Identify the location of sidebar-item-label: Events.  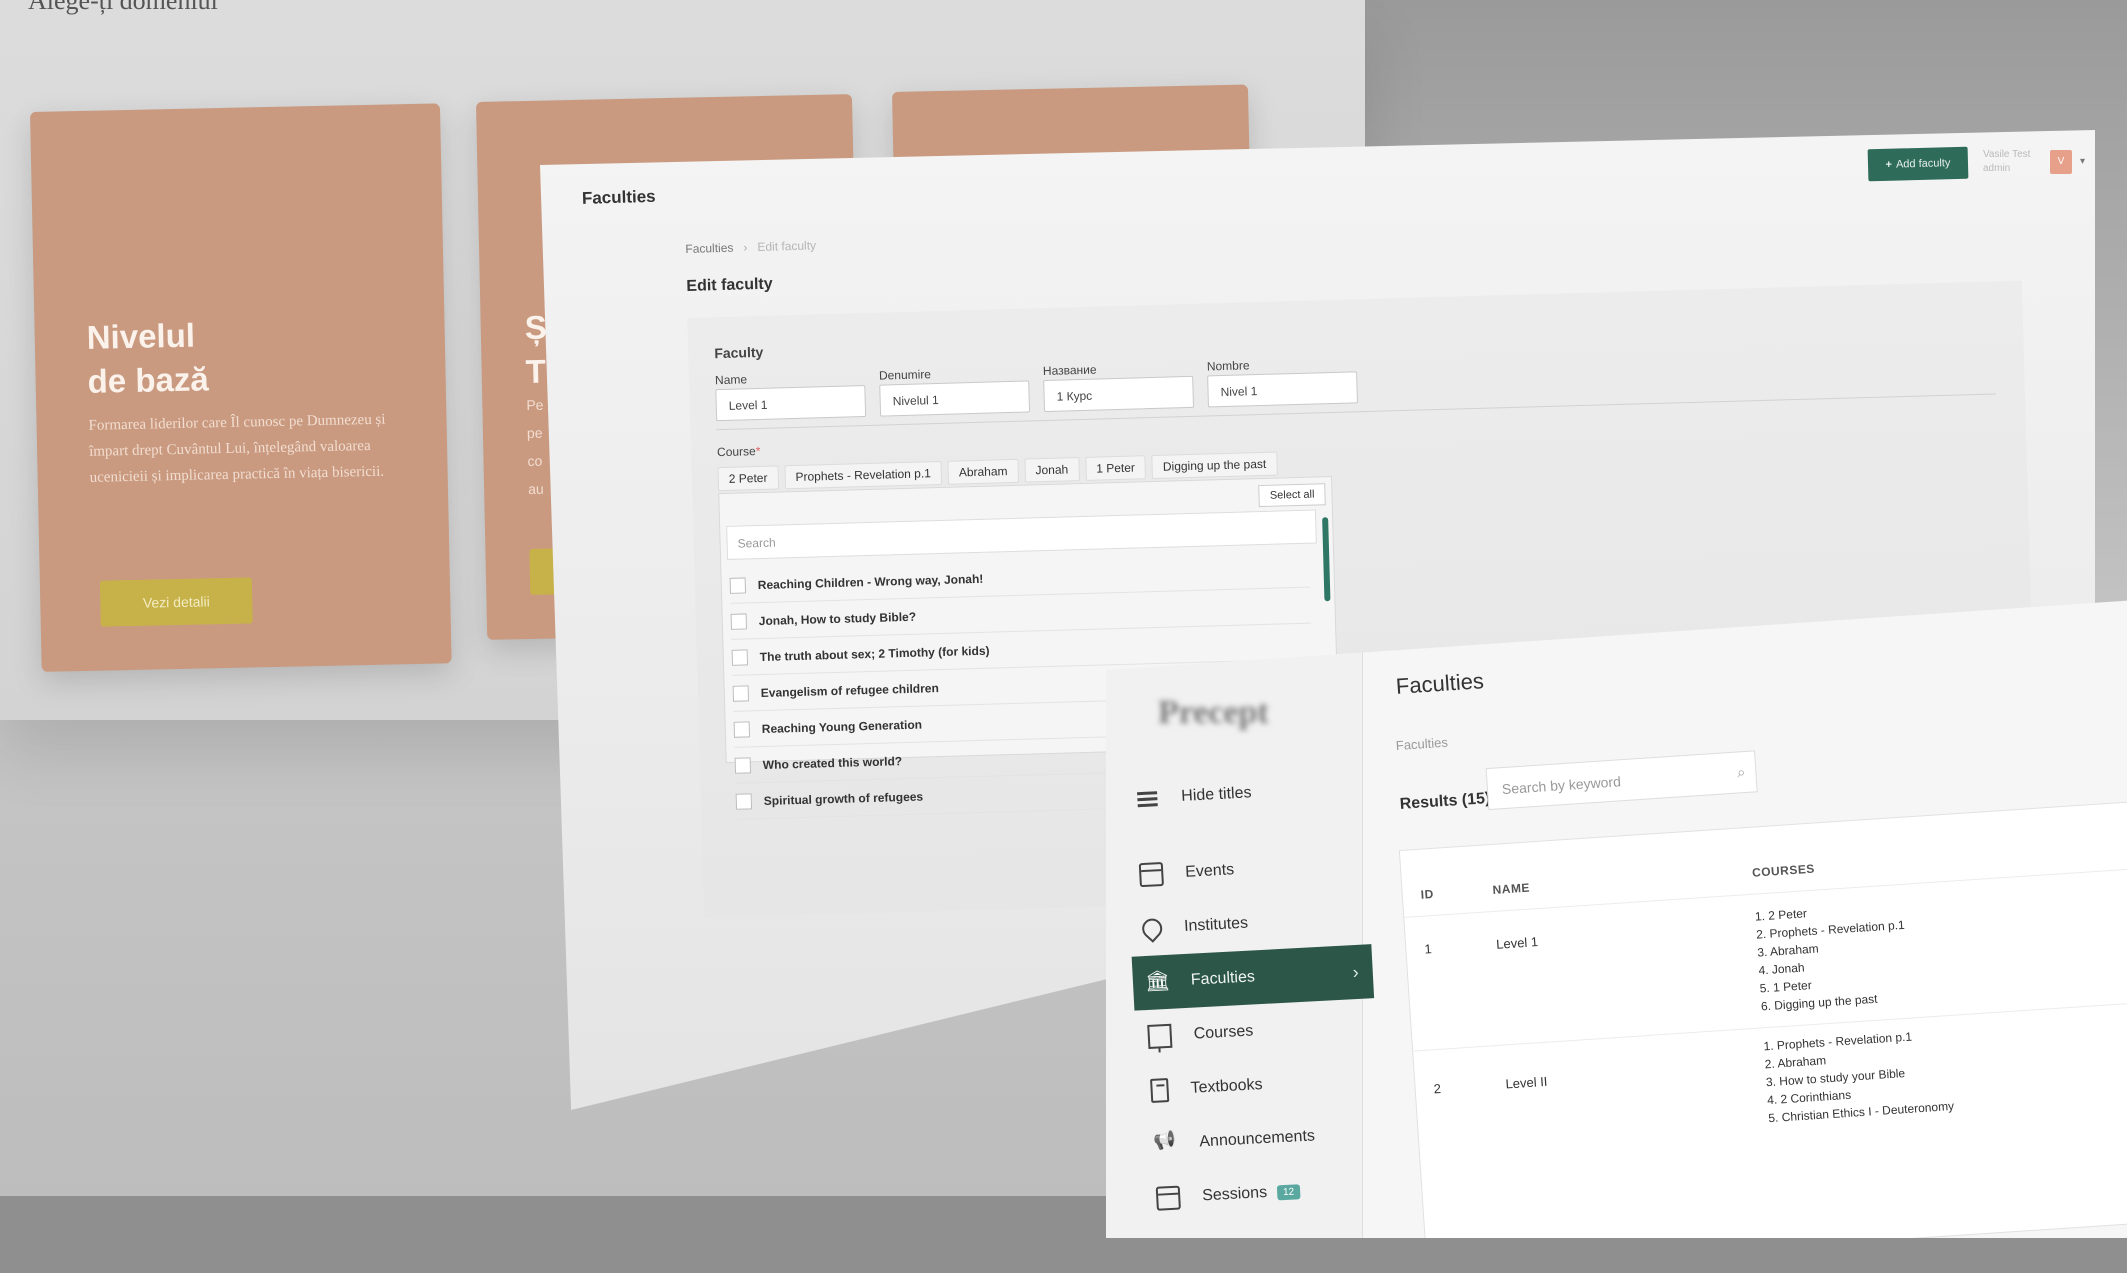
(1209, 871).